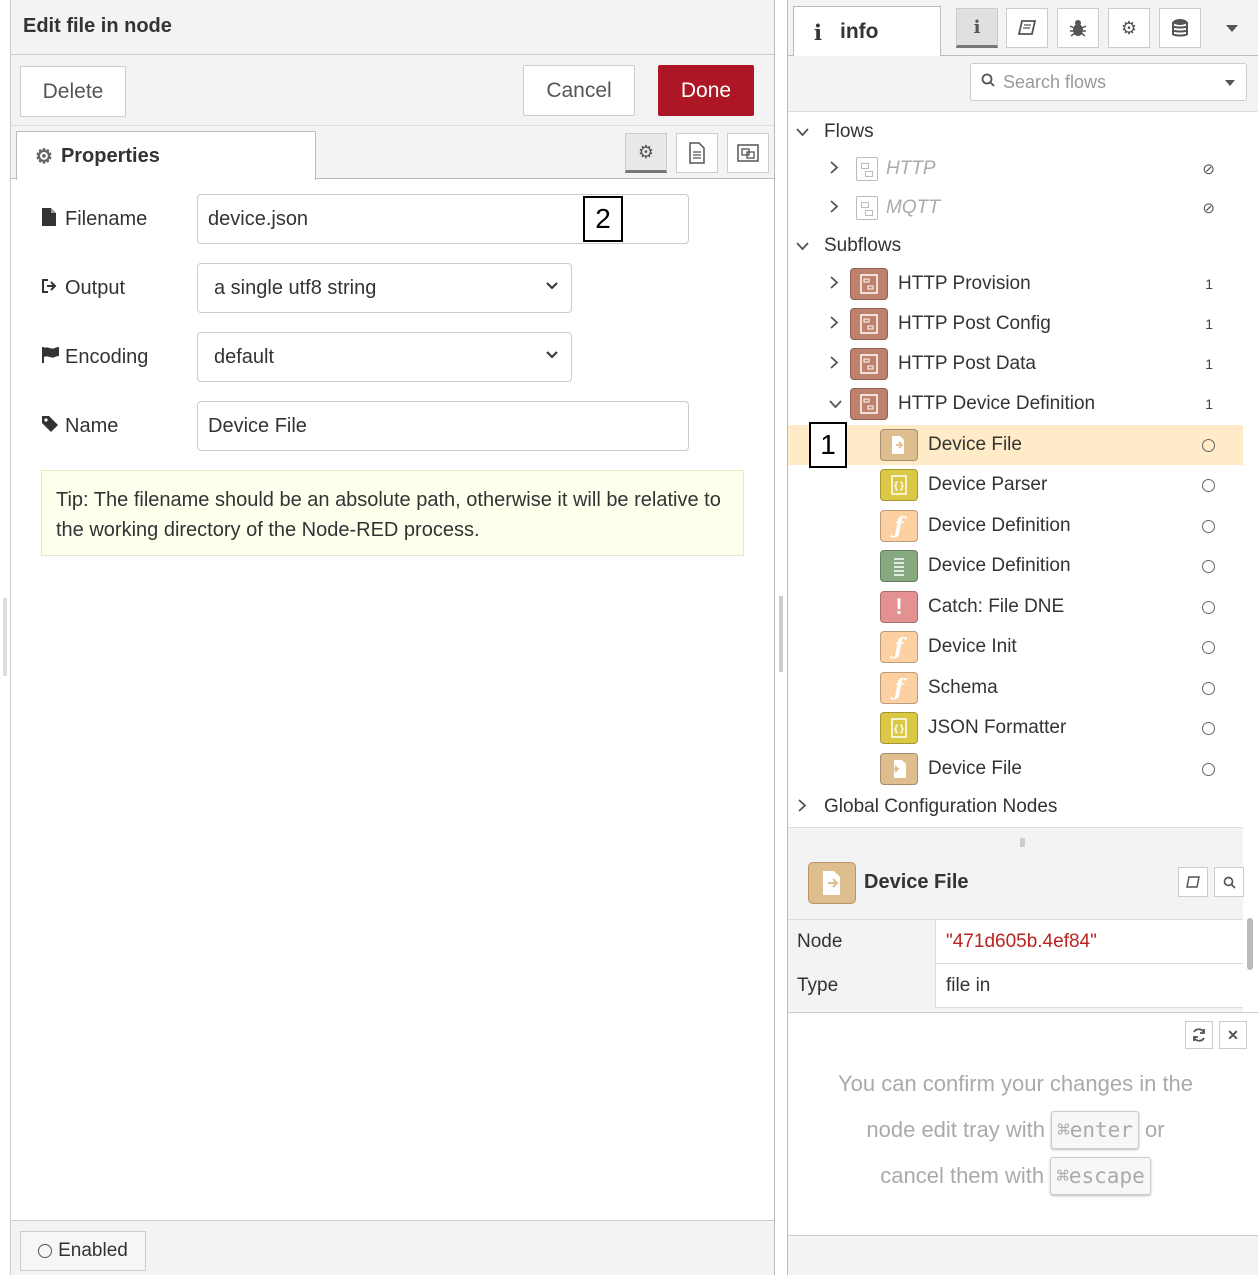 Image resolution: width=1258 pixels, height=1275 pixels. Describe the element at coordinates (828, 445) in the screenshot. I see `annotation-marker-1: 1` at that location.